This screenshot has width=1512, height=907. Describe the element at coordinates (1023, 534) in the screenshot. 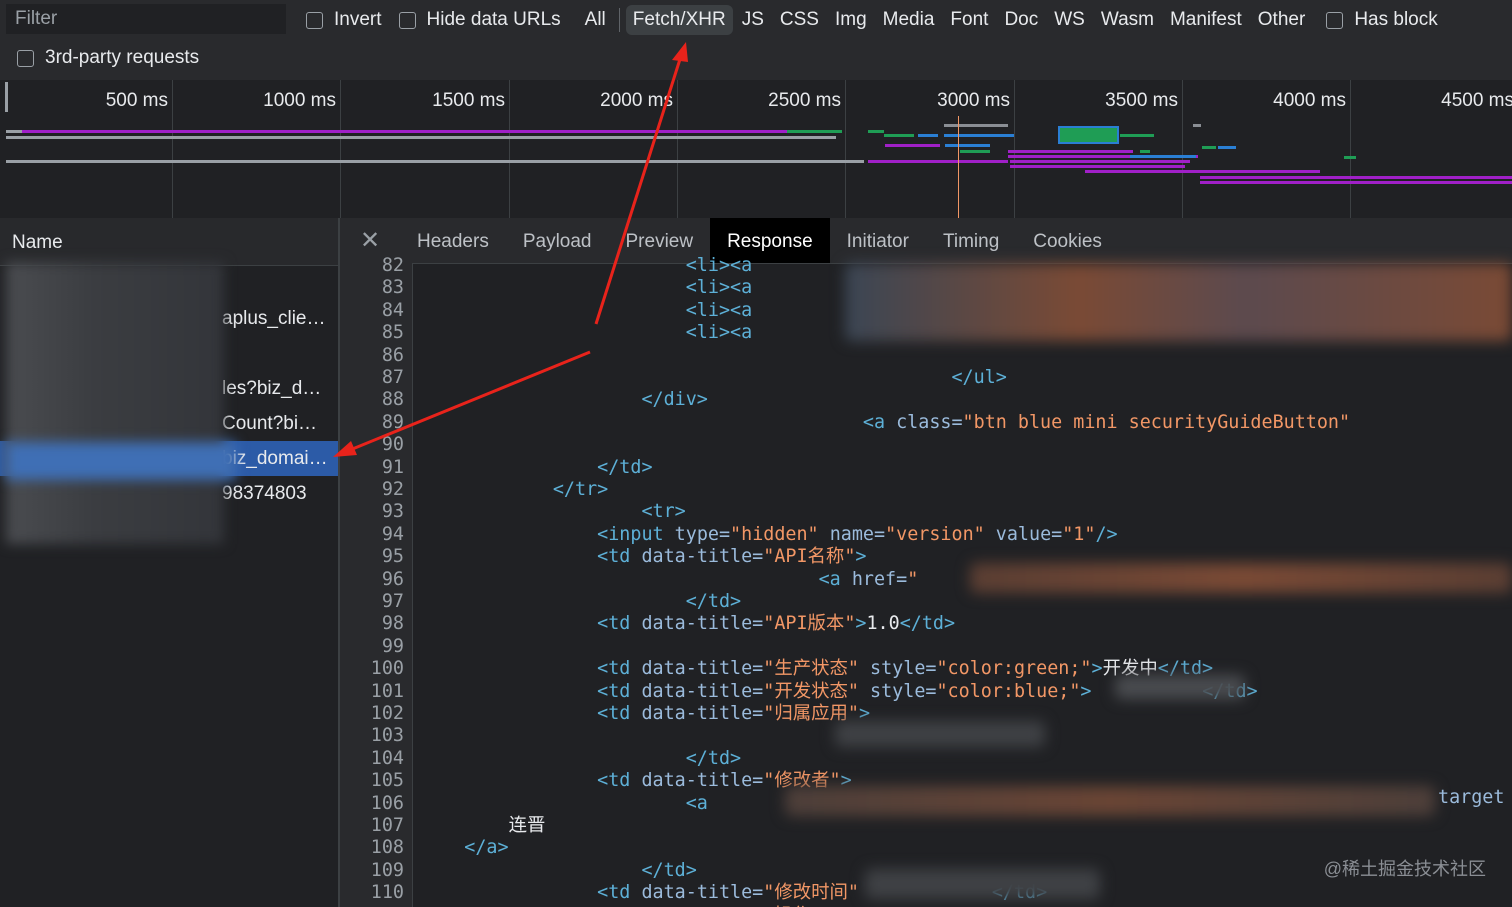

I see `code-token: value=` at that location.